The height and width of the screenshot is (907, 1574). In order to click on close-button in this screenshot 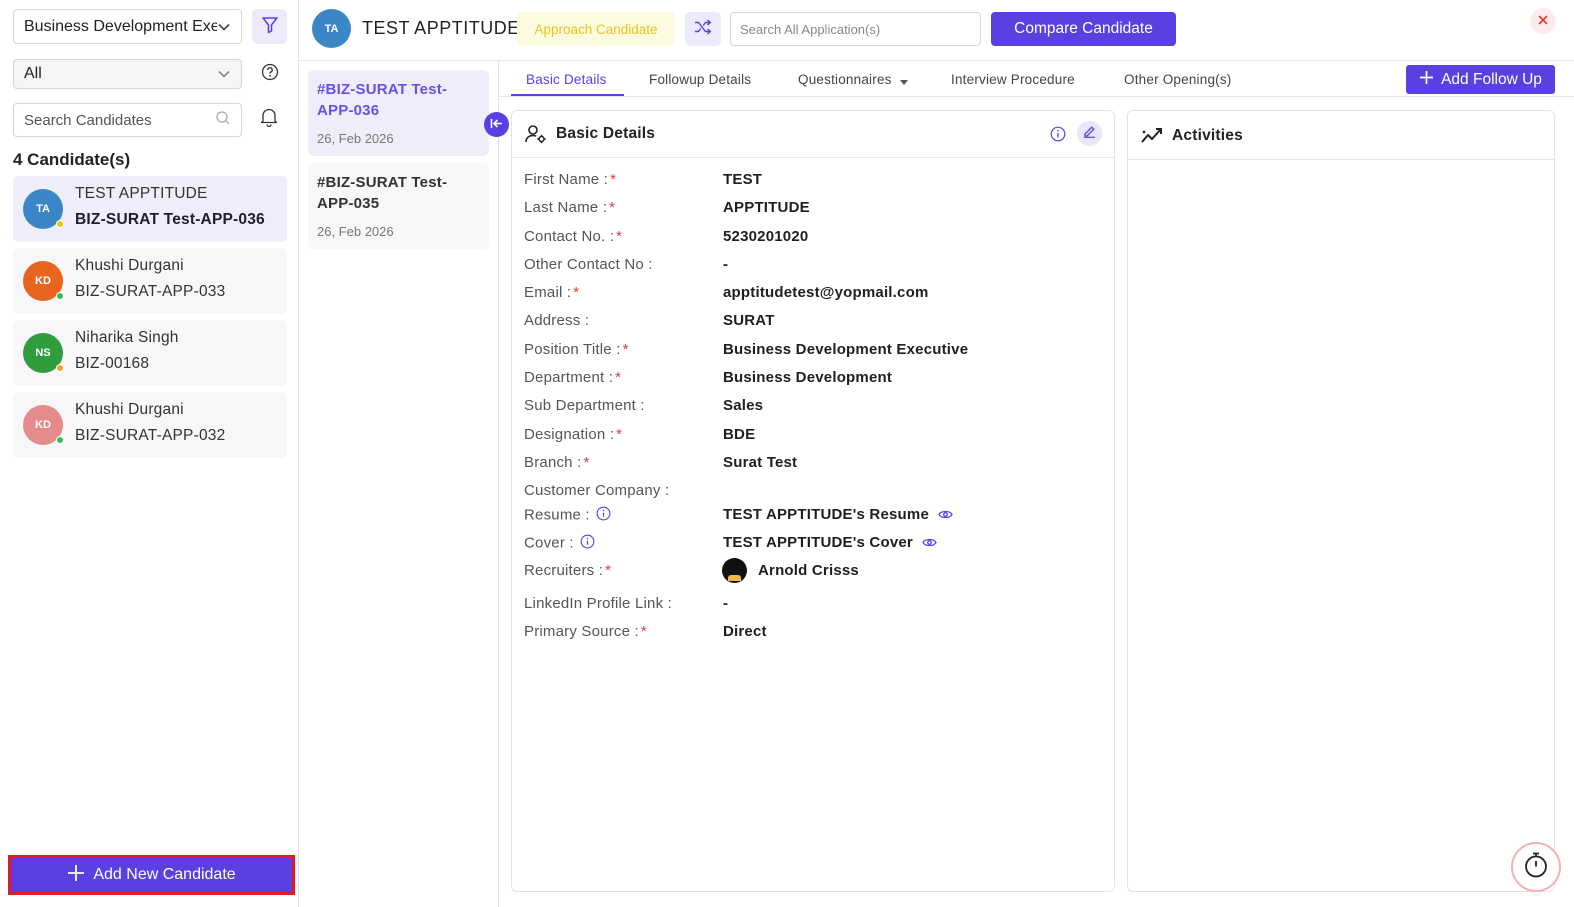, I will do `click(1543, 21)`.